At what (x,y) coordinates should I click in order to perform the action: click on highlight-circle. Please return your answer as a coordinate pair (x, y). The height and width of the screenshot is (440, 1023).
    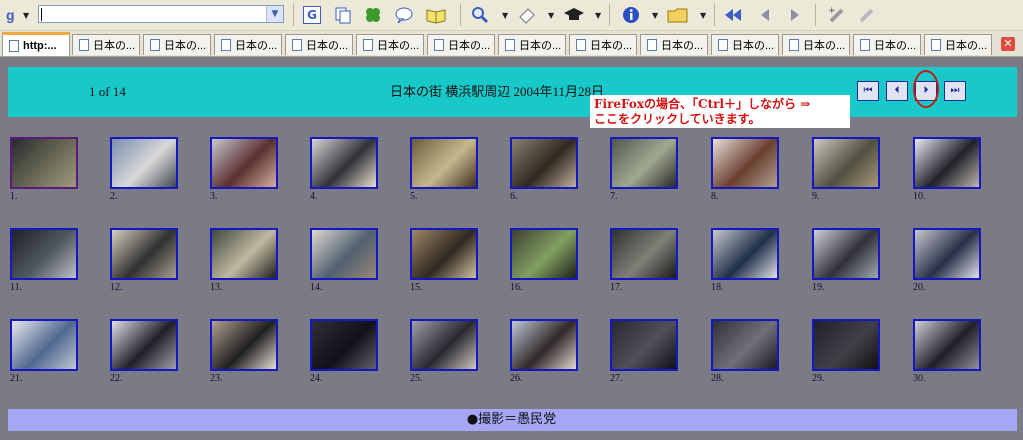
    Looking at the image, I should click on (926, 89).